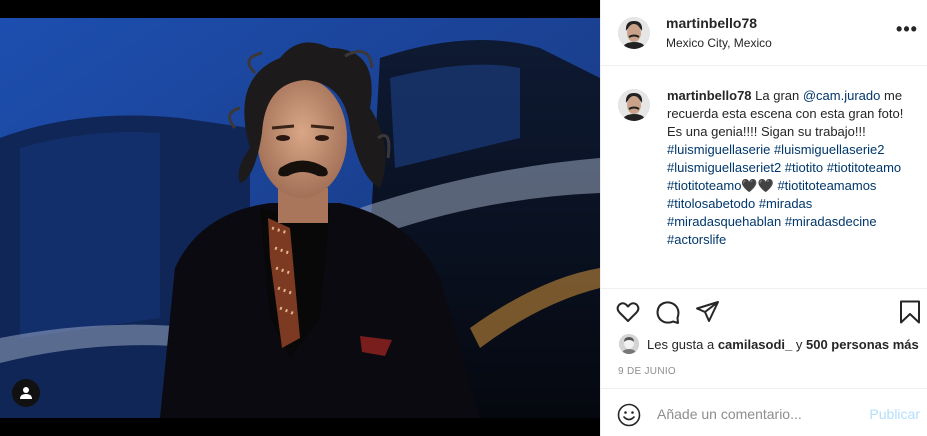 The height and width of the screenshot is (436, 927). What do you see at coordinates (862, 344) in the screenshot?
I see `likes-count: 500 personas más` at bounding box center [862, 344].